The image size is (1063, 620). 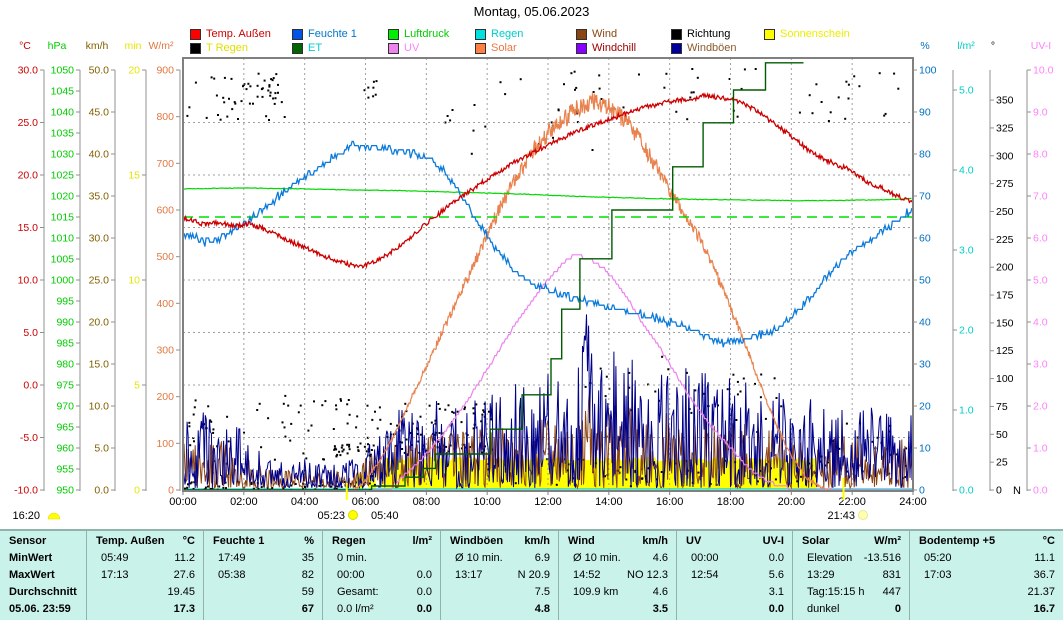 I want to click on svg-text: 3.0, so click(x=1040, y=365).